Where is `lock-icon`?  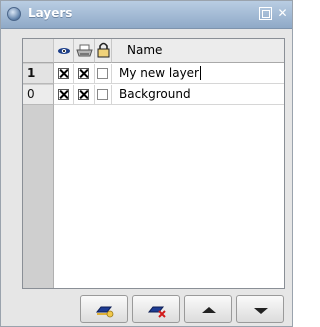
lock-icon is located at coordinates (103, 50).